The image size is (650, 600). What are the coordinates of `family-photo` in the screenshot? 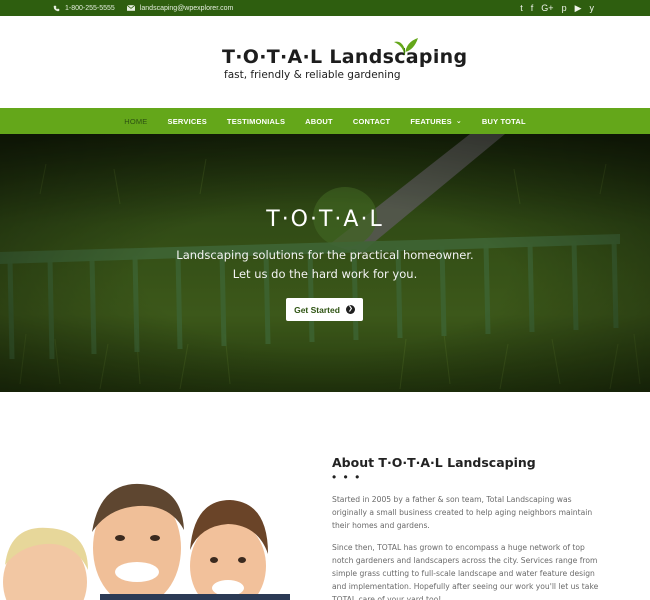 It's located at (150, 535).